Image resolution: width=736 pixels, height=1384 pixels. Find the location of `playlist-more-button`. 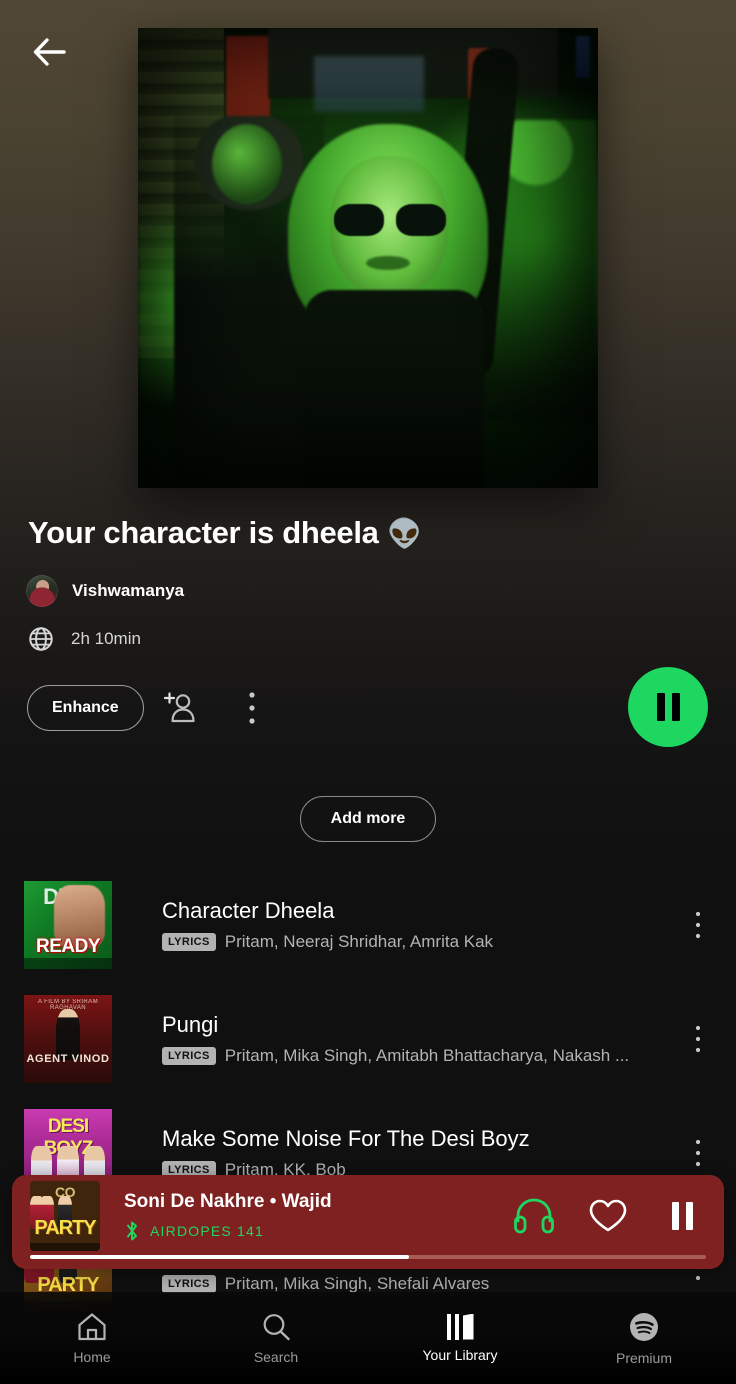

playlist-more-button is located at coordinates (252, 708).